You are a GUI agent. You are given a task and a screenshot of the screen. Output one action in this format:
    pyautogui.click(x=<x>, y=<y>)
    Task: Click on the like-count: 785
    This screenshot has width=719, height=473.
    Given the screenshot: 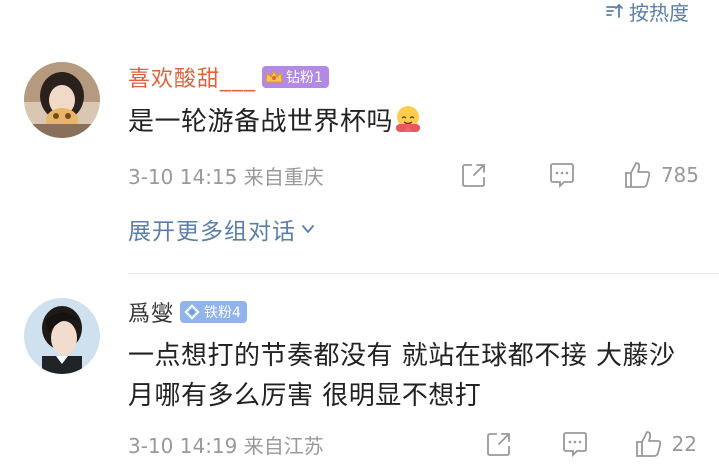 What is the action you would take?
    pyautogui.click(x=679, y=175)
    